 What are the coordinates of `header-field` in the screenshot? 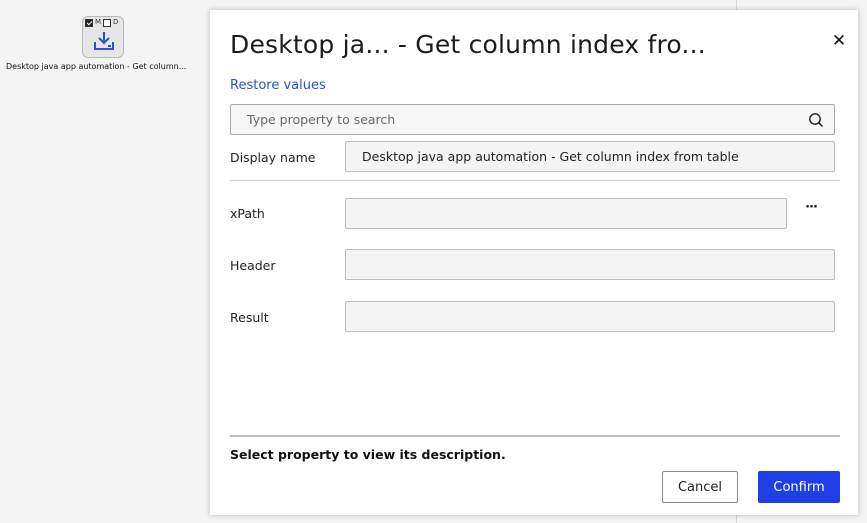 It's located at (590, 264).